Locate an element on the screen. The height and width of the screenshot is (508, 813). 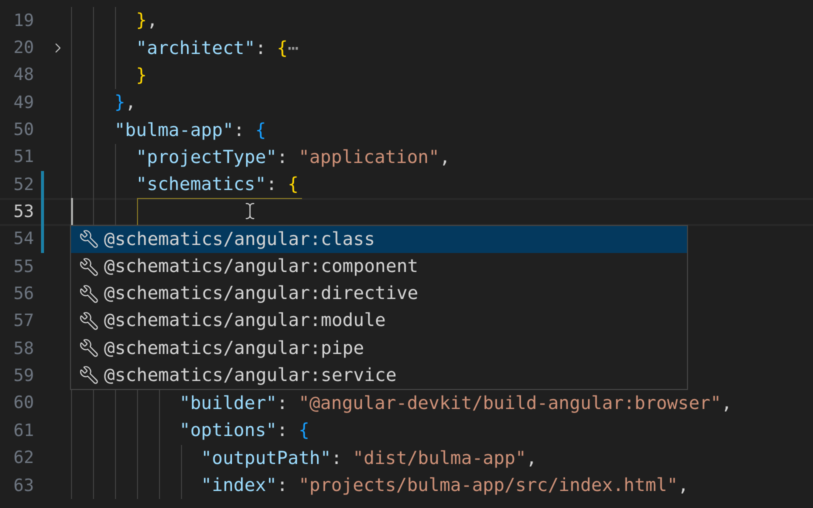
suggestion-item: @schematics/angular:component is located at coordinates (379, 266).